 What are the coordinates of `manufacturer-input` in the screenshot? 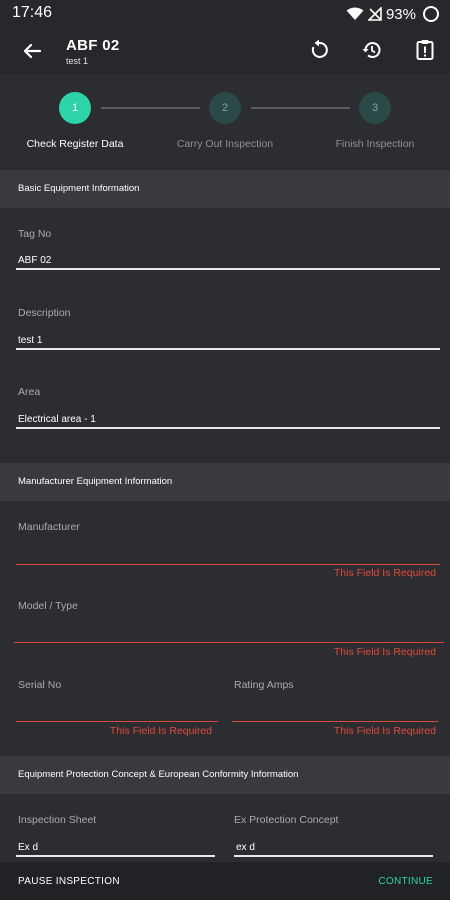 It's located at (228, 553).